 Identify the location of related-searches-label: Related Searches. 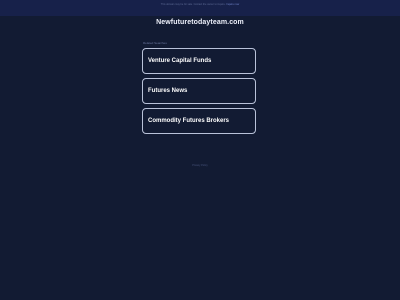
(155, 43).